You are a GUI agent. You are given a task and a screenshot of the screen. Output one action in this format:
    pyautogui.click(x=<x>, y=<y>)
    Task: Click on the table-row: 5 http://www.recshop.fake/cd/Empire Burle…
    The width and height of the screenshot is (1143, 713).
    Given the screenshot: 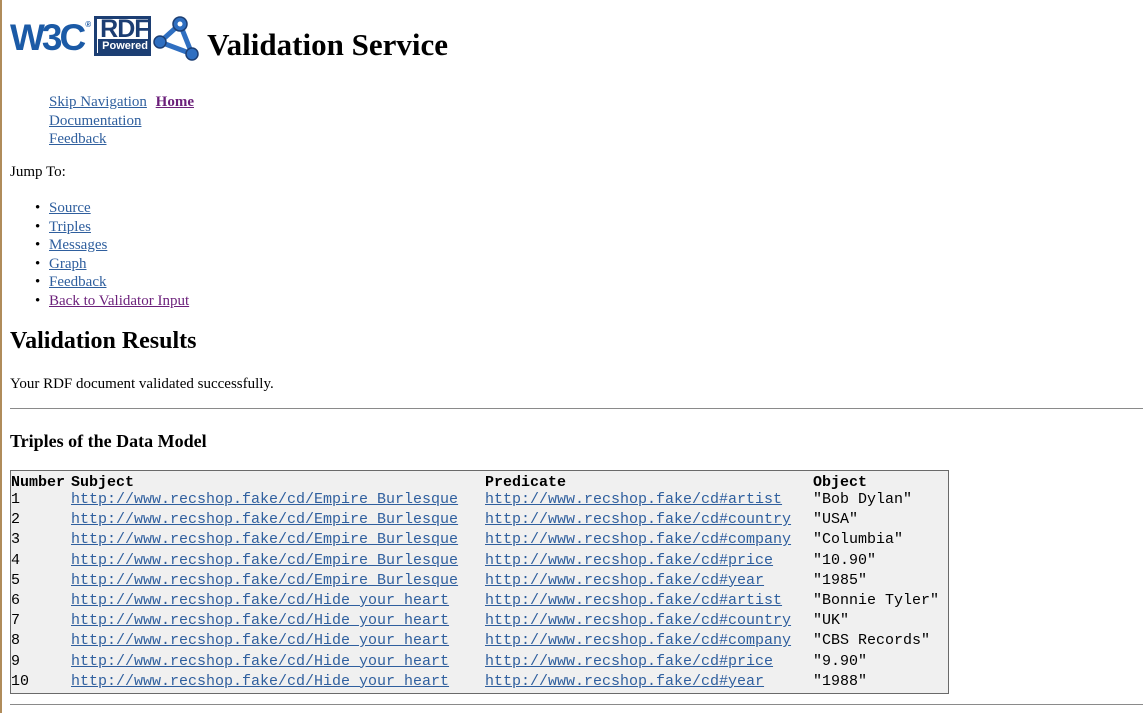 What is the action you would take?
    pyautogui.click(x=475, y=582)
    